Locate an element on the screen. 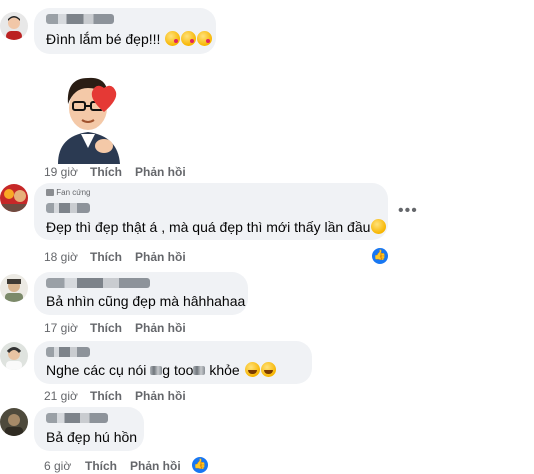 The width and height of the screenshot is (534, 474). comment-actions: 6 giờ Thích Phản hồi is located at coordinates (144, 466).